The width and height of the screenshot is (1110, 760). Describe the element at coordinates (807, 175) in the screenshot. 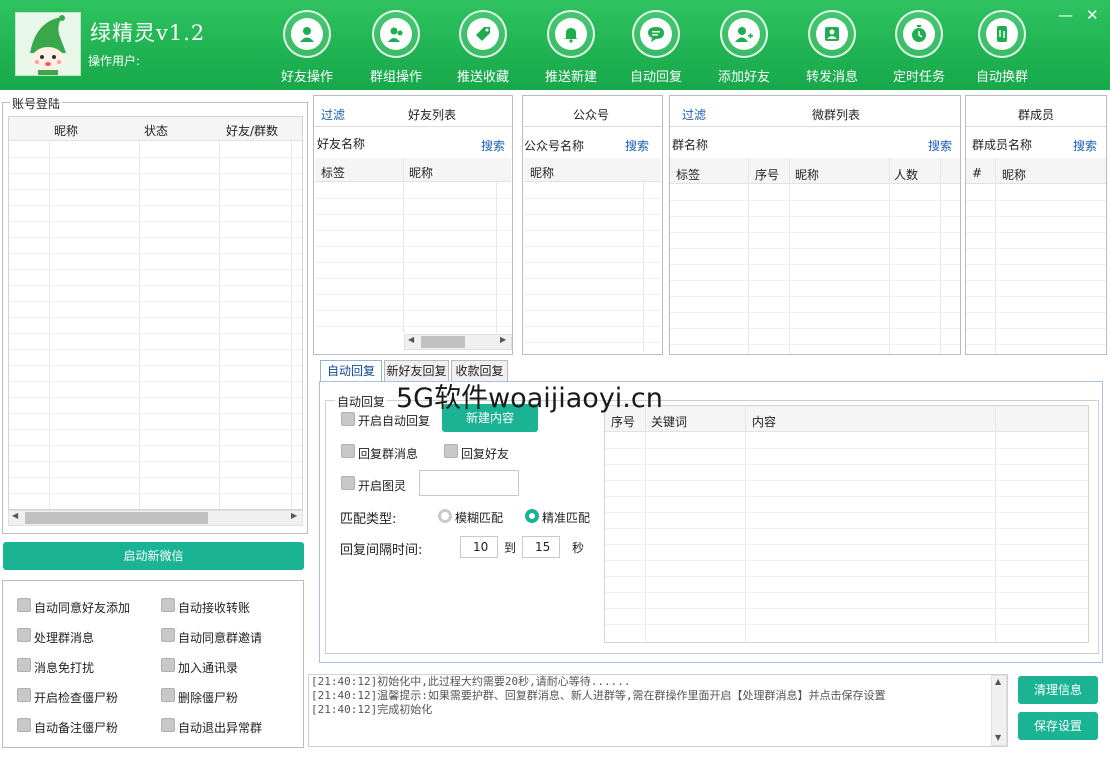

I see `col-nickname: 昵称` at that location.